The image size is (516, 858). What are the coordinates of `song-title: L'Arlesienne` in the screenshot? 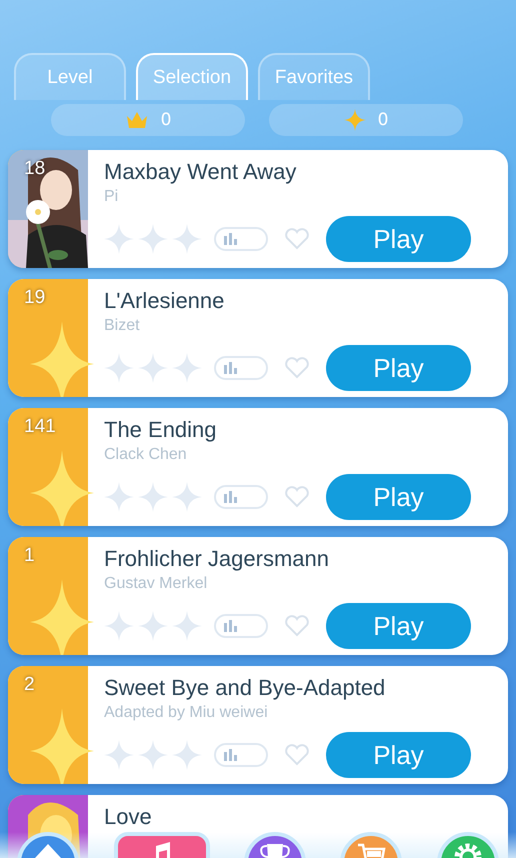 It's located at (165, 301).